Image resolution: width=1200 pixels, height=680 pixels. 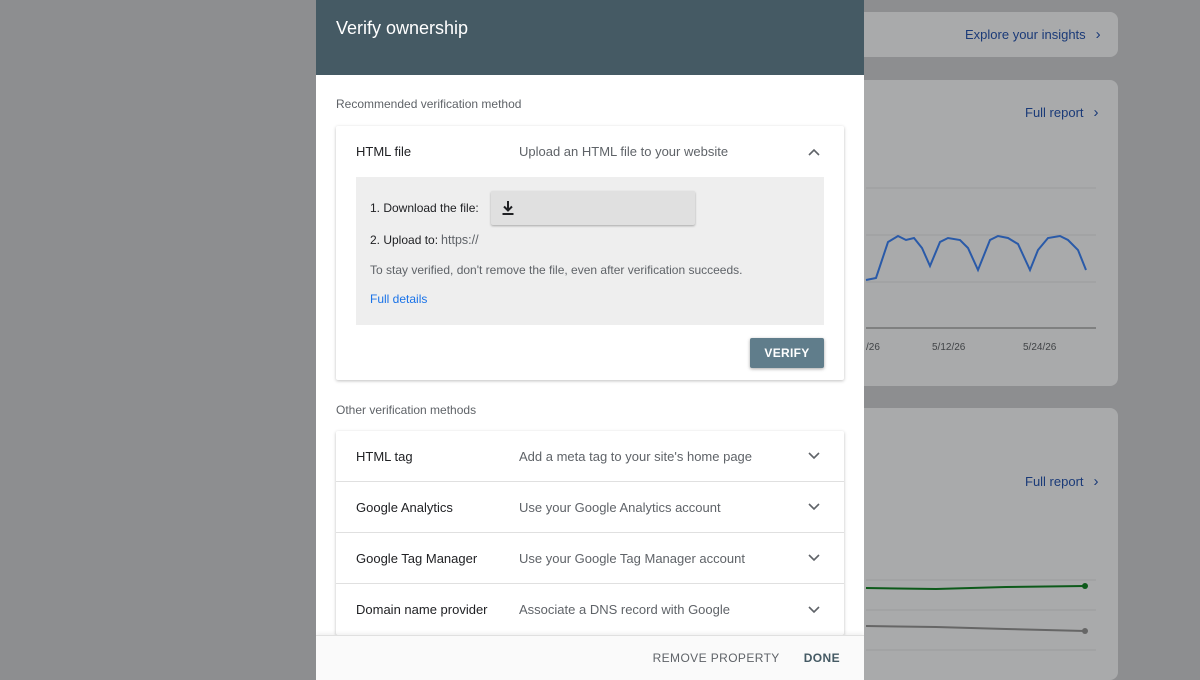 What do you see at coordinates (624, 151) in the screenshot?
I see `method-description: Upload an HTML file to your website` at bounding box center [624, 151].